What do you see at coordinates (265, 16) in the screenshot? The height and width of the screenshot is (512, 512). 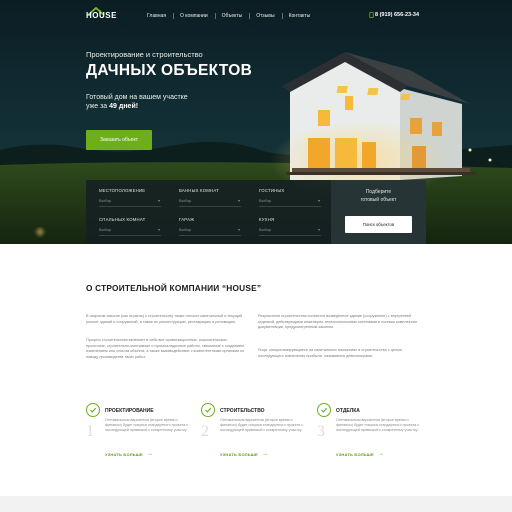 I see `nav-item-reviews: Отзывы` at bounding box center [265, 16].